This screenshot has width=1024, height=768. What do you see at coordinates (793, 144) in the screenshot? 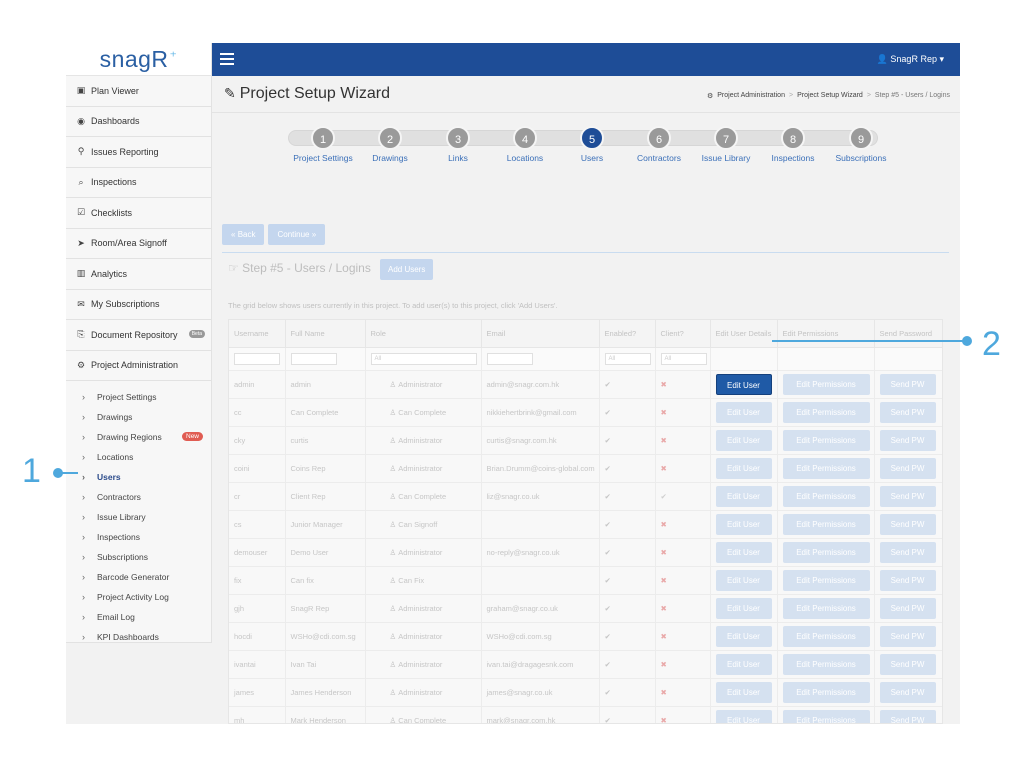
I see `wizard-step-inspections: 8 Inspections` at bounding box center [793, 144].